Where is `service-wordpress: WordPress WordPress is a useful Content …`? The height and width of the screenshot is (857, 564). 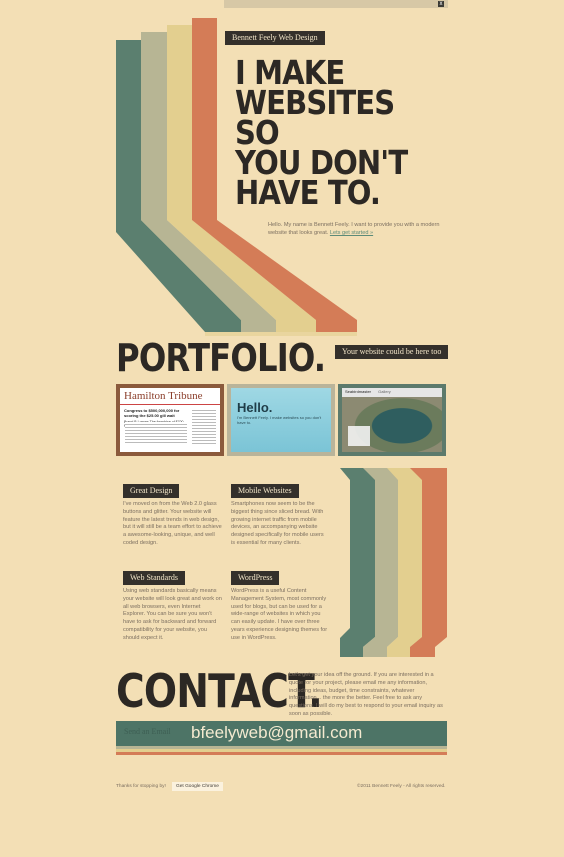
service-wordpress: WordPress WordPress is a useful Content … is located at coordinates (279, 606).